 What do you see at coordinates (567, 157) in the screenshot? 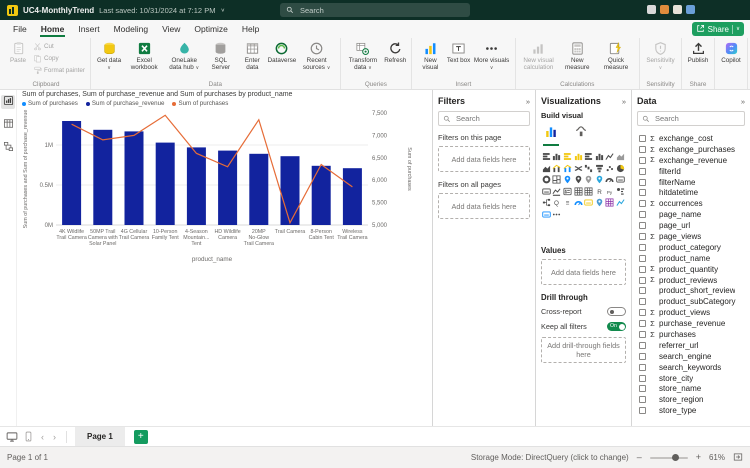
I see `clustered-bar-chart-icon` at bounding box center [567, 157].